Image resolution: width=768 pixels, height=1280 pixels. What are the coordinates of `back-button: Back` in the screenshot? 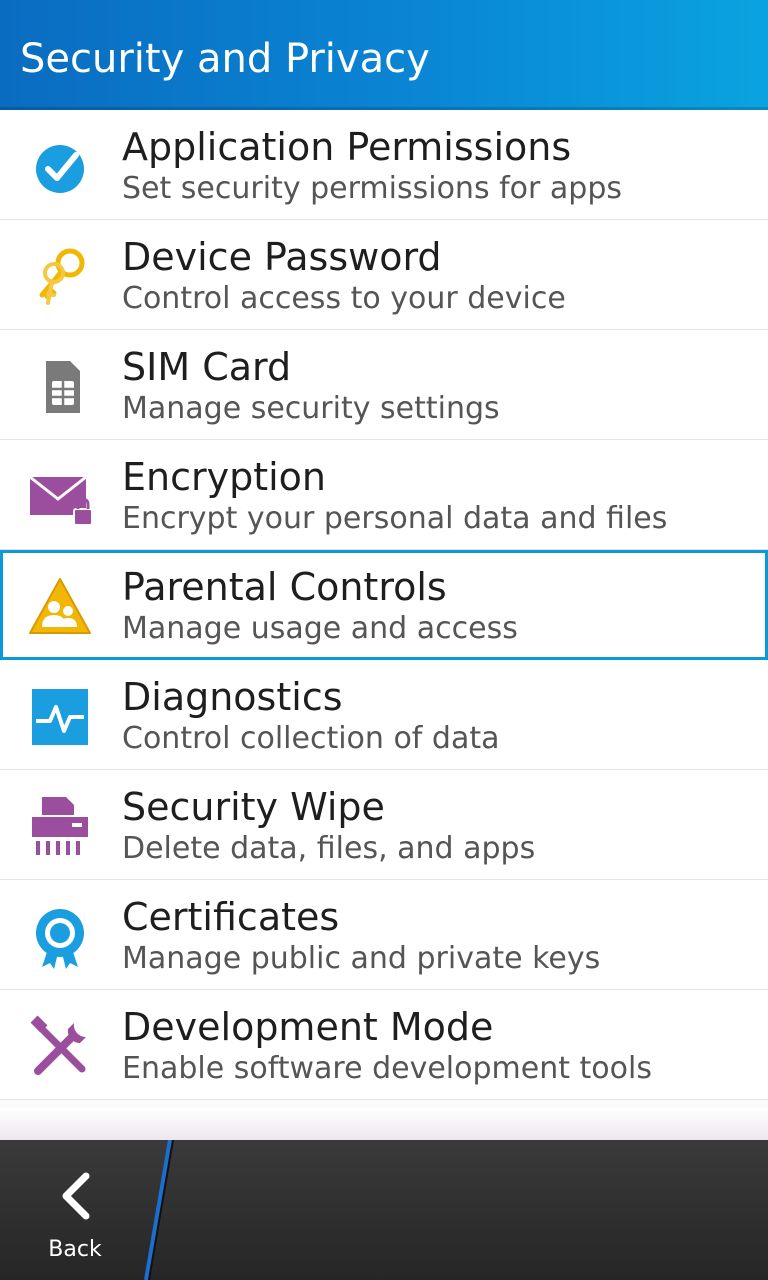 It's located at (75, 1210).